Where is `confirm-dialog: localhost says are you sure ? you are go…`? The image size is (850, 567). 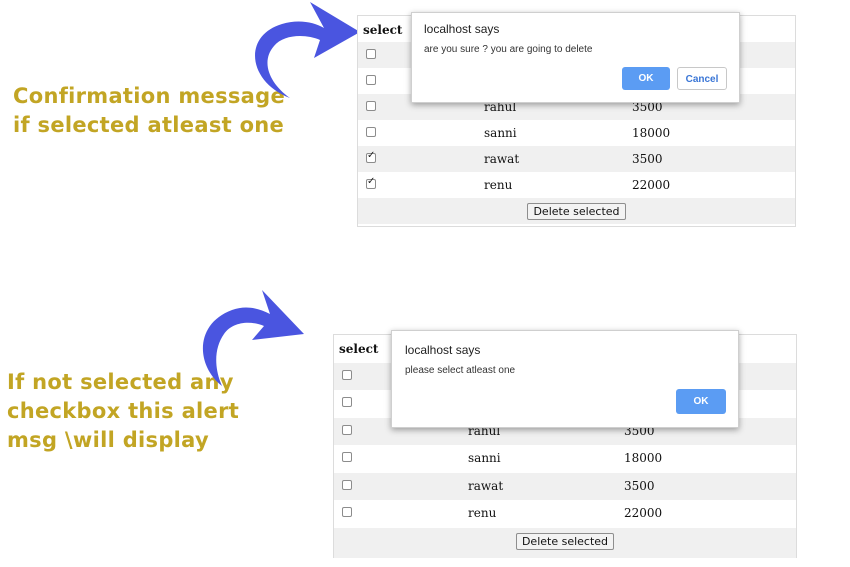
confirm-dialog: localhost says are you sure ? you are go… is located at coordinates (575, 57).